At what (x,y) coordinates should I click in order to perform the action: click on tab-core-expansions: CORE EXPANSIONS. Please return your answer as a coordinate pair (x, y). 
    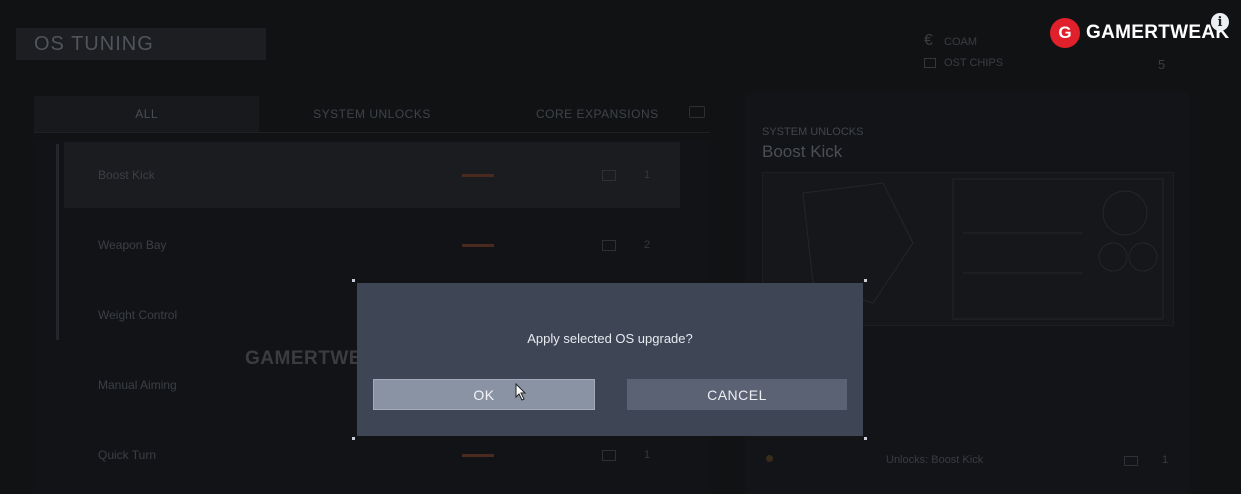
    Looking at the image, I should click on (597, 114).